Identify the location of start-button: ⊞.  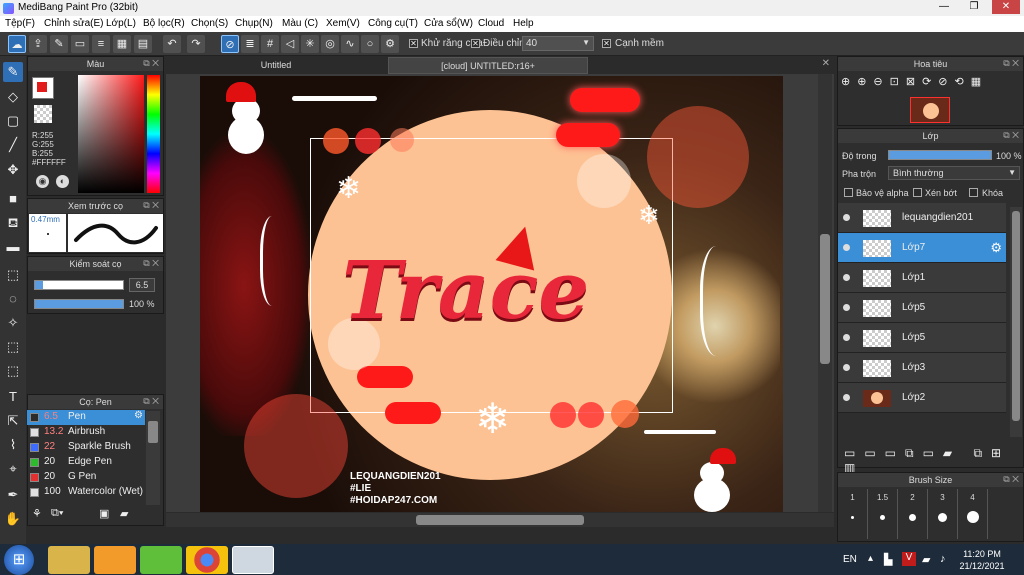
(19, 560).